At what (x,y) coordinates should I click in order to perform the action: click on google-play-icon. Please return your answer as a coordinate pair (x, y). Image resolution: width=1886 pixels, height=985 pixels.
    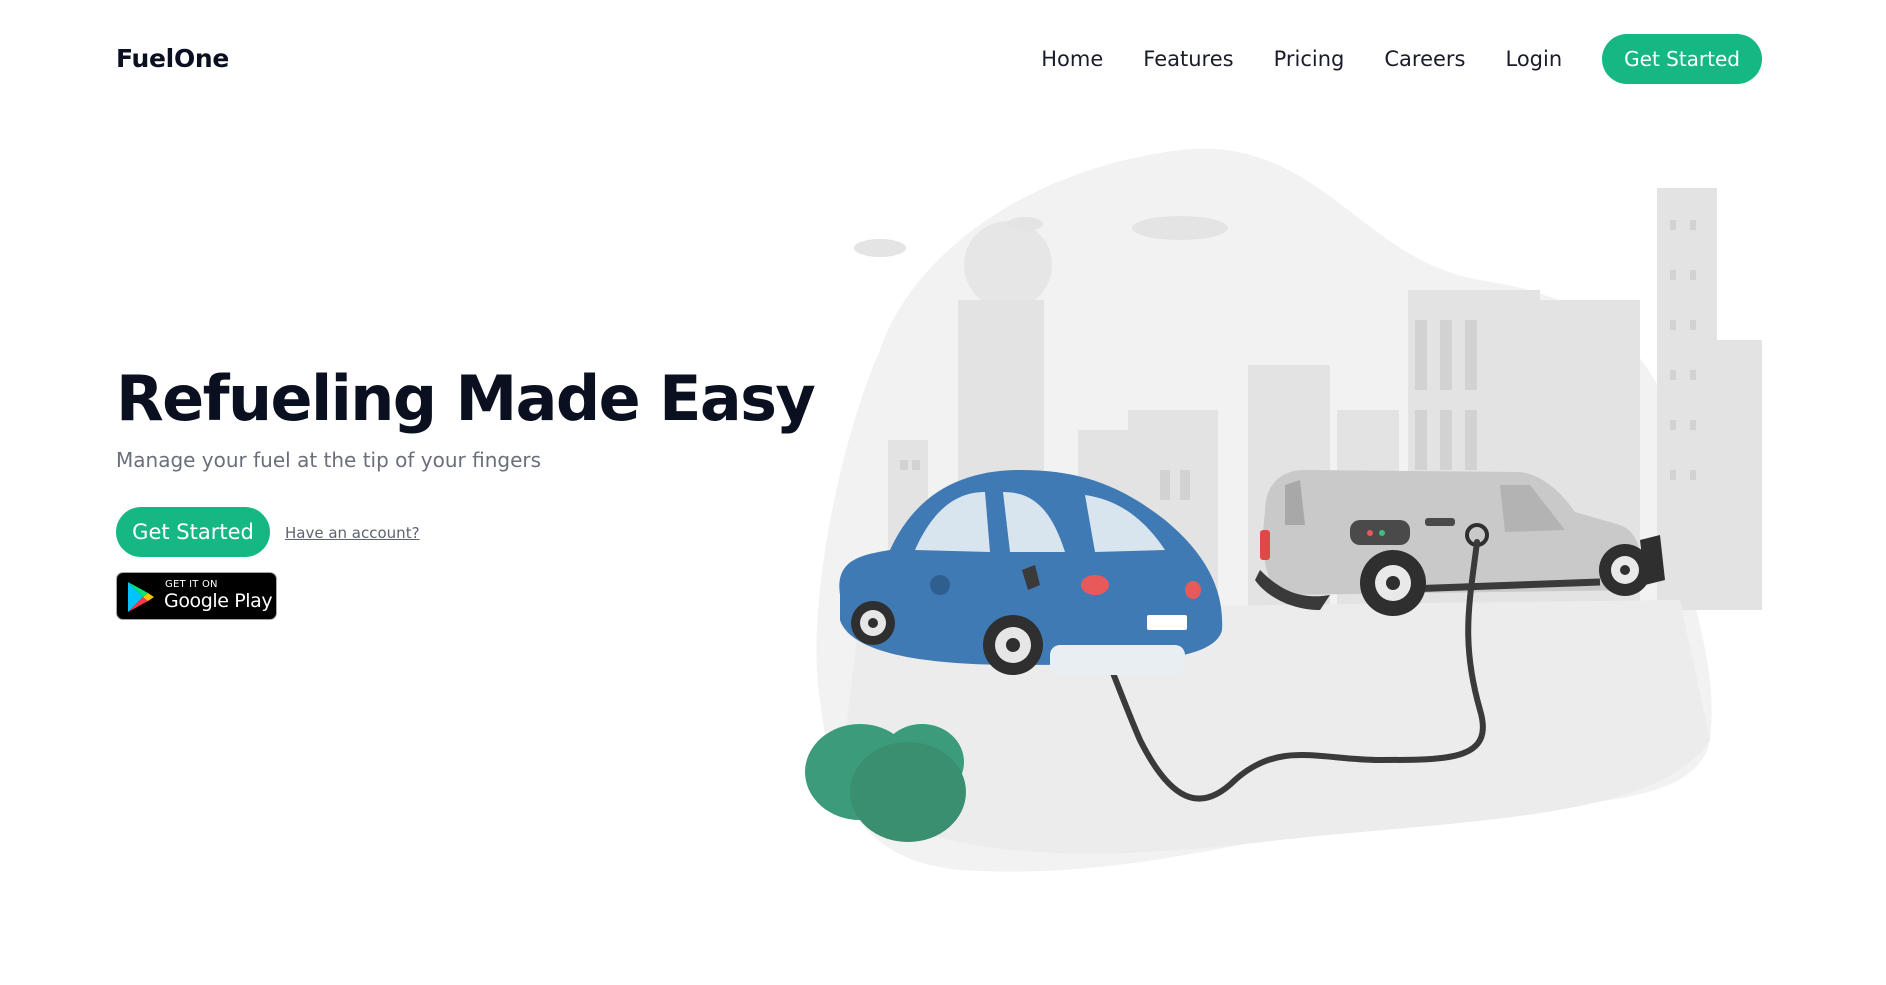
    Looking at the image, I should click on (141, 597).